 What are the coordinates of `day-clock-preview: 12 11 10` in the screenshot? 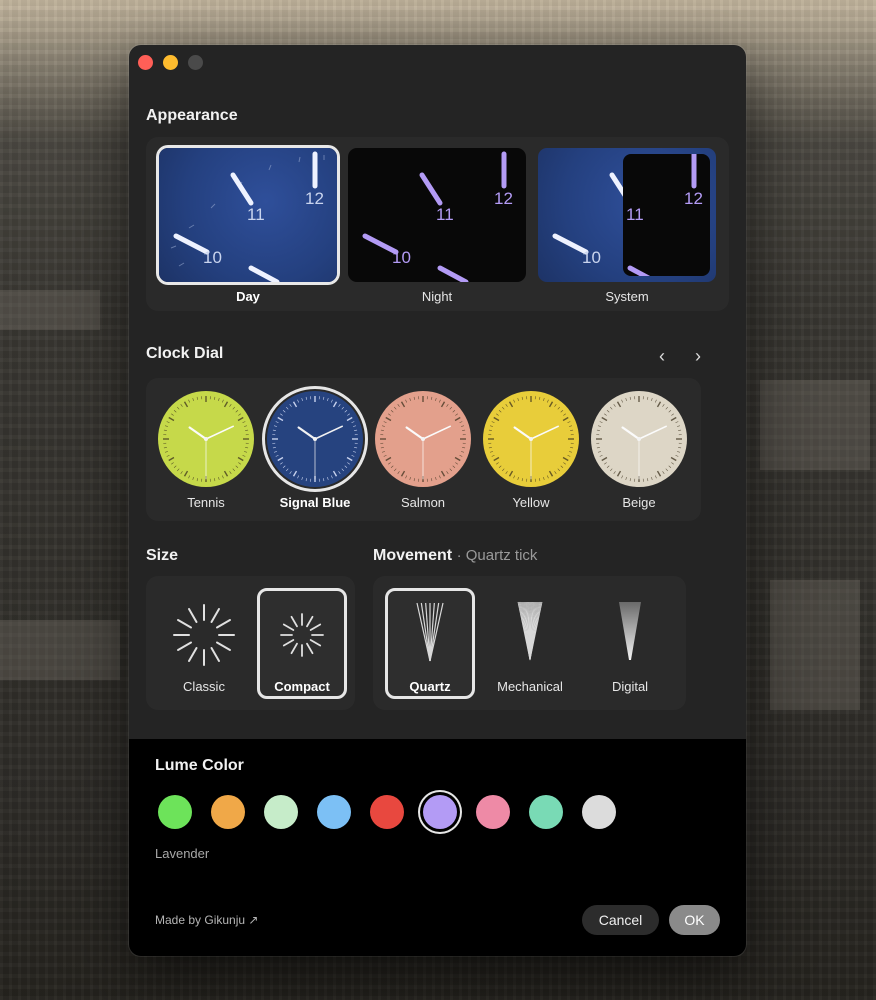 It's located at (247, 216).